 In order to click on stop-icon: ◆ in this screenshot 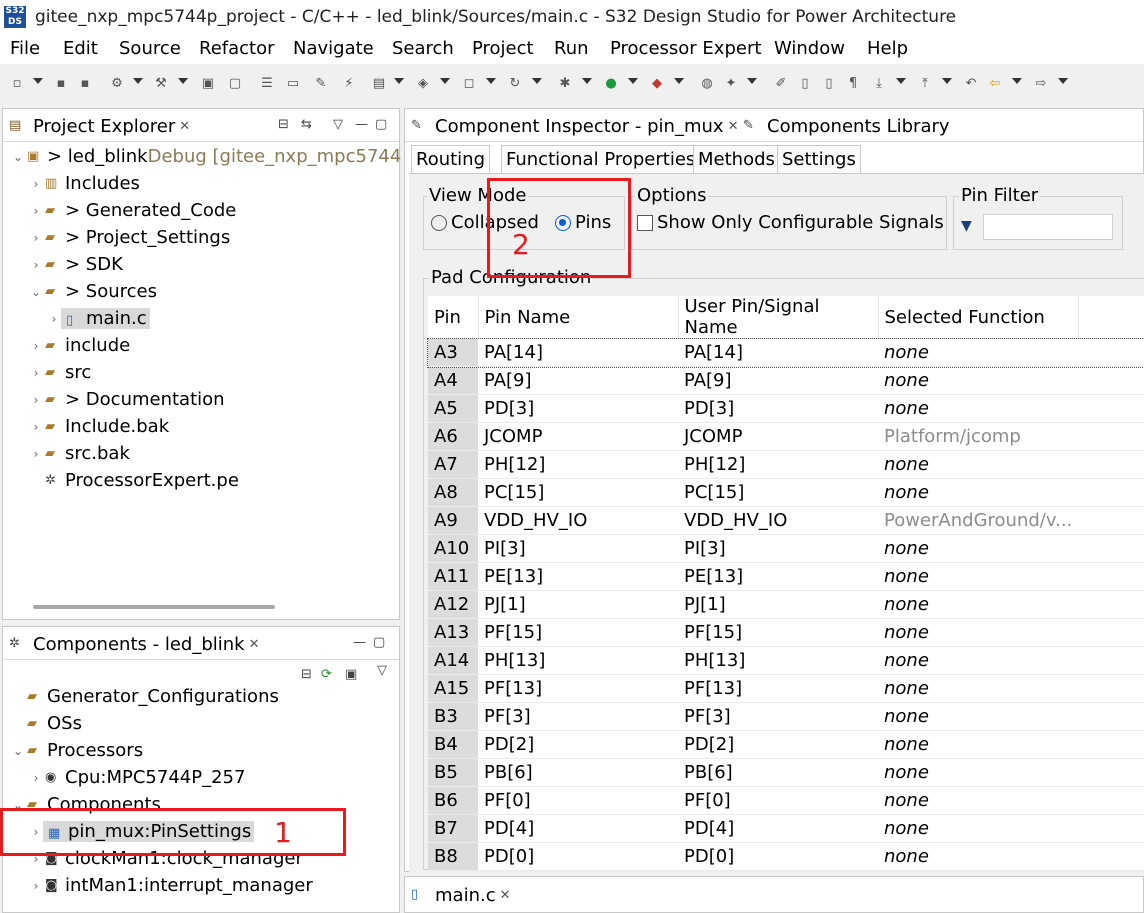, I will do `click(657, 84)`.